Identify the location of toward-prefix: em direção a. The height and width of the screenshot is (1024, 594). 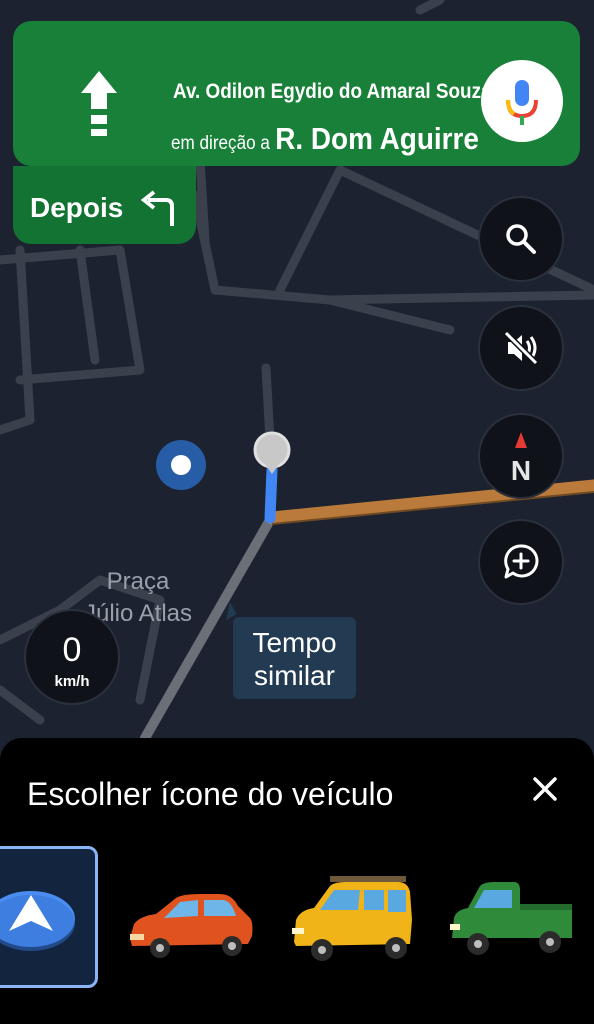
(220, 143).